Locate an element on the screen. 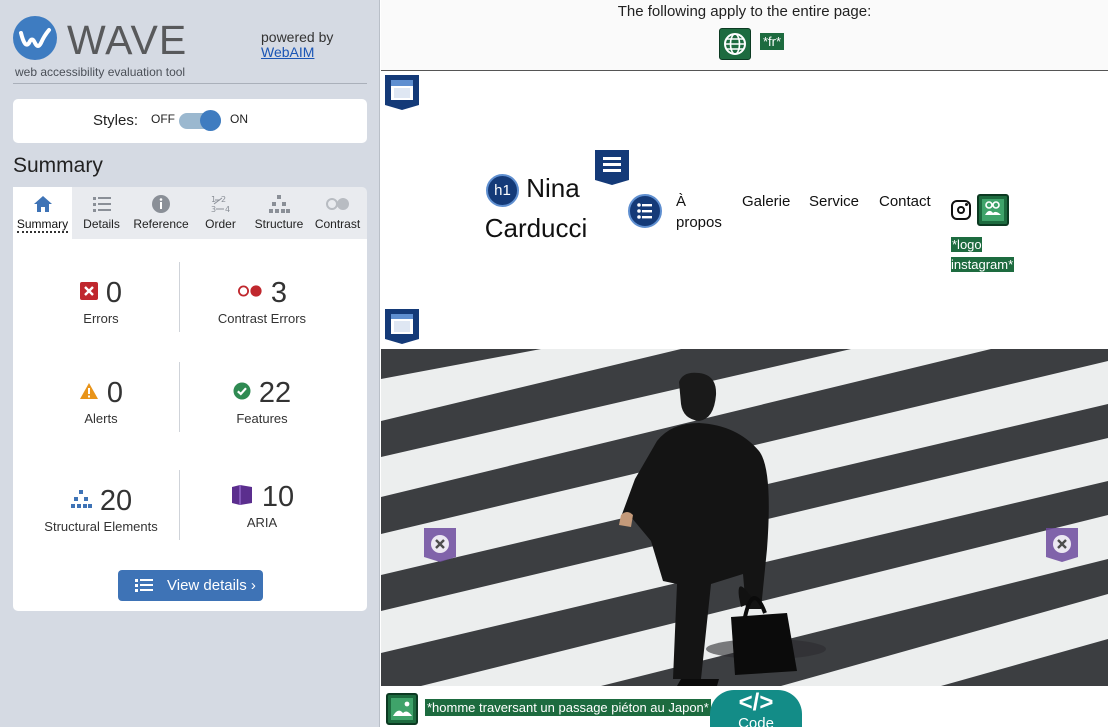 The width and height of the screenshot is (1108, 727). structural-elements-stat: 20 Structural Elements is located at coordinates (101, 509).